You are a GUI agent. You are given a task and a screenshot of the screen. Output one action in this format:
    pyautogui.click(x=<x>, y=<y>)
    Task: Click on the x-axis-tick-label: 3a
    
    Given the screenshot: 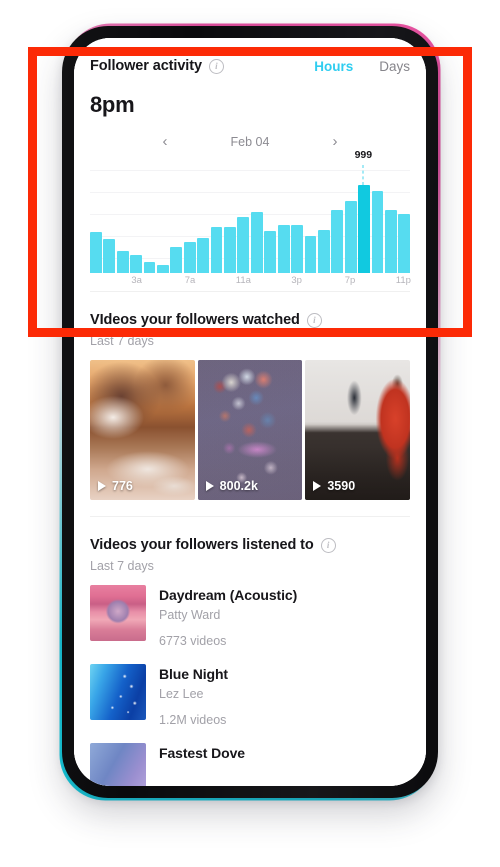 What is the action you would take?
    pyautogui.click(x=136, y=280)
    